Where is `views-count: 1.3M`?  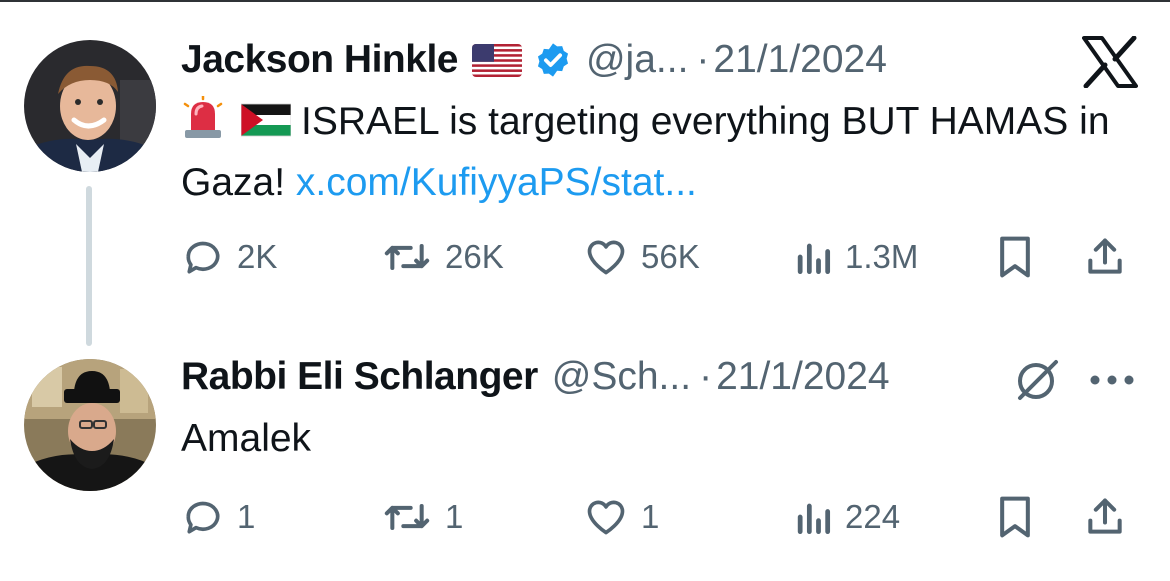 views-count: 1.3M is located at coordinates (882, 256).